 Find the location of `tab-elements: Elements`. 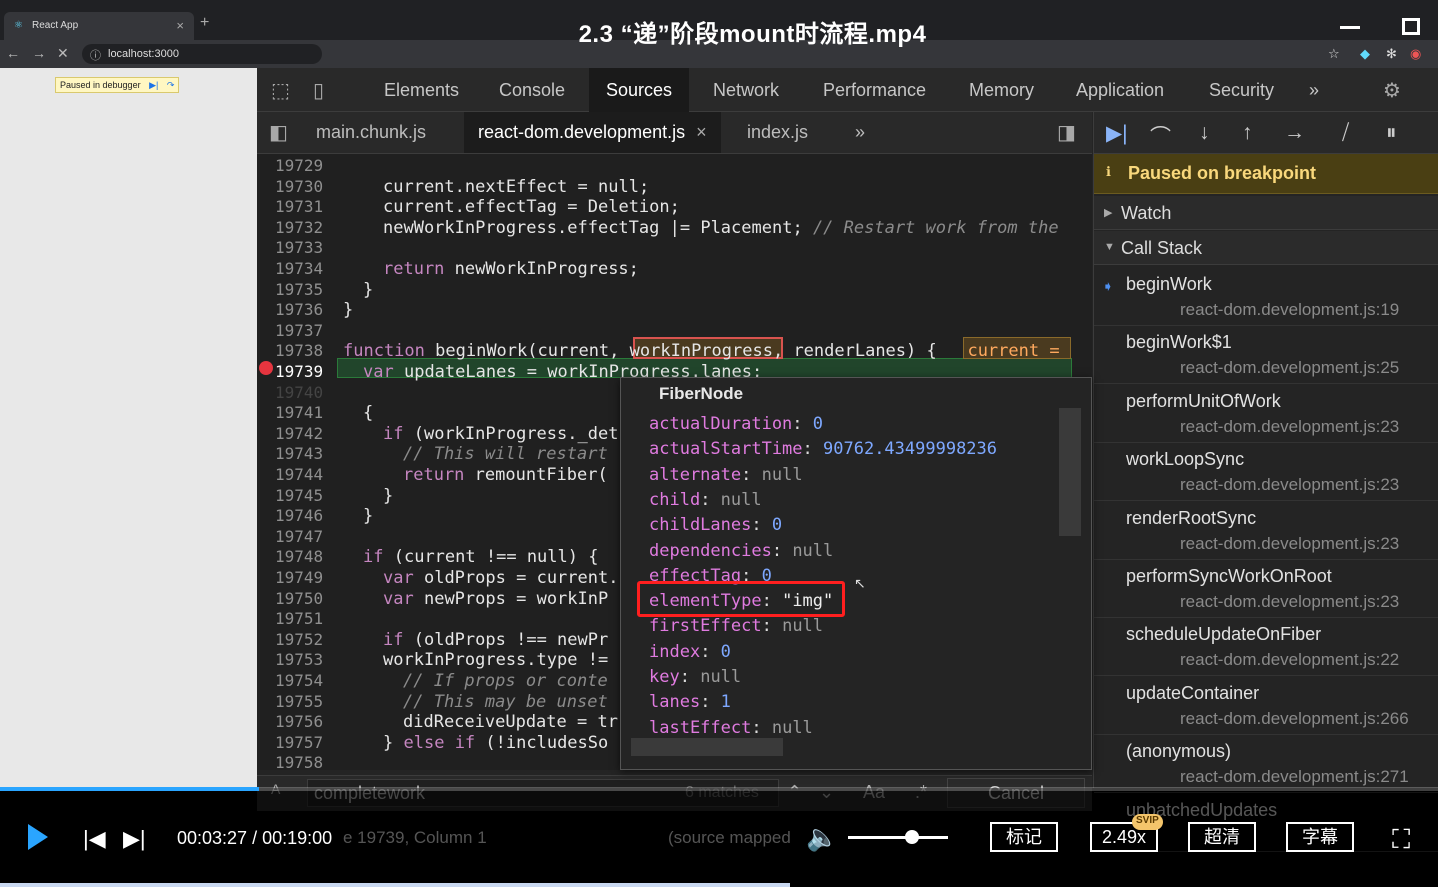

tab-elements: Elements is located at coordinates (421, 90).